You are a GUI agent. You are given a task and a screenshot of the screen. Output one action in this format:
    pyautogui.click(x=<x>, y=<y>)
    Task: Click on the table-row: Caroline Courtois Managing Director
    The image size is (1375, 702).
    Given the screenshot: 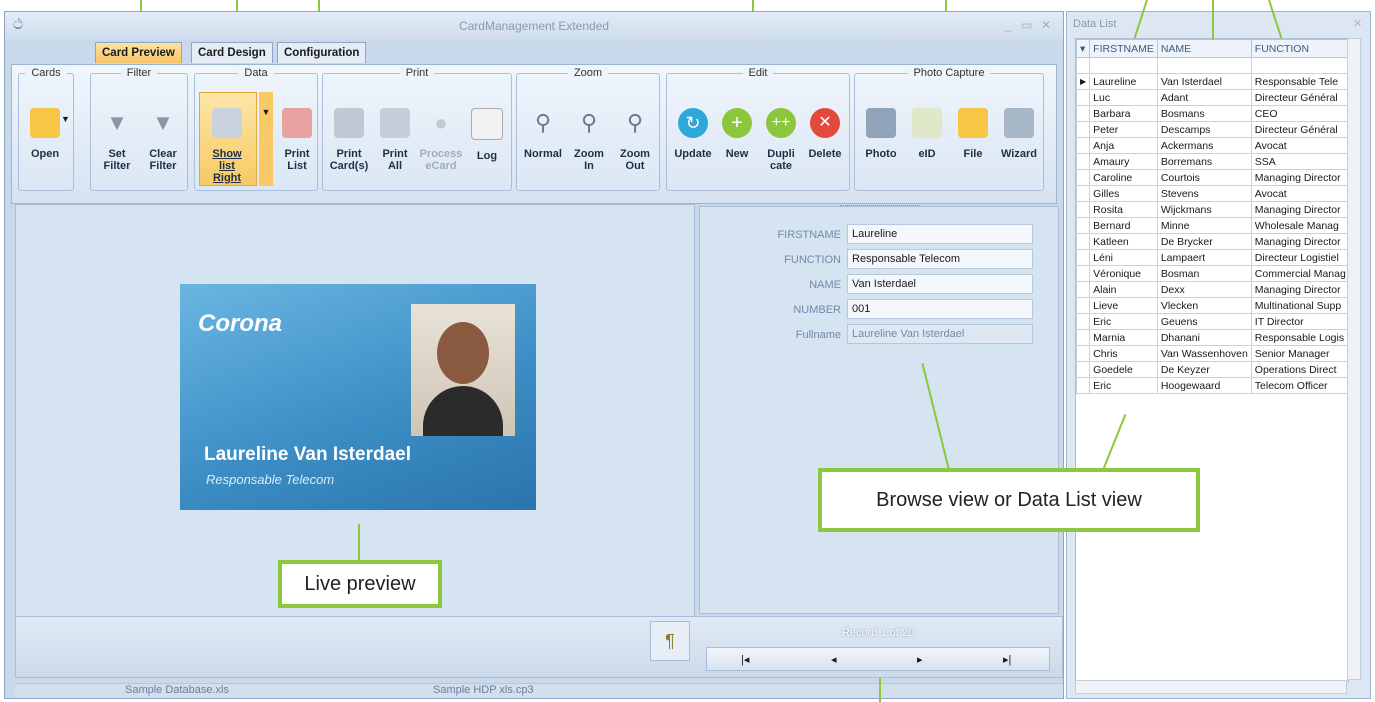 What is the action you would take?
    pyautogui.click(x=1212, y=177)
    